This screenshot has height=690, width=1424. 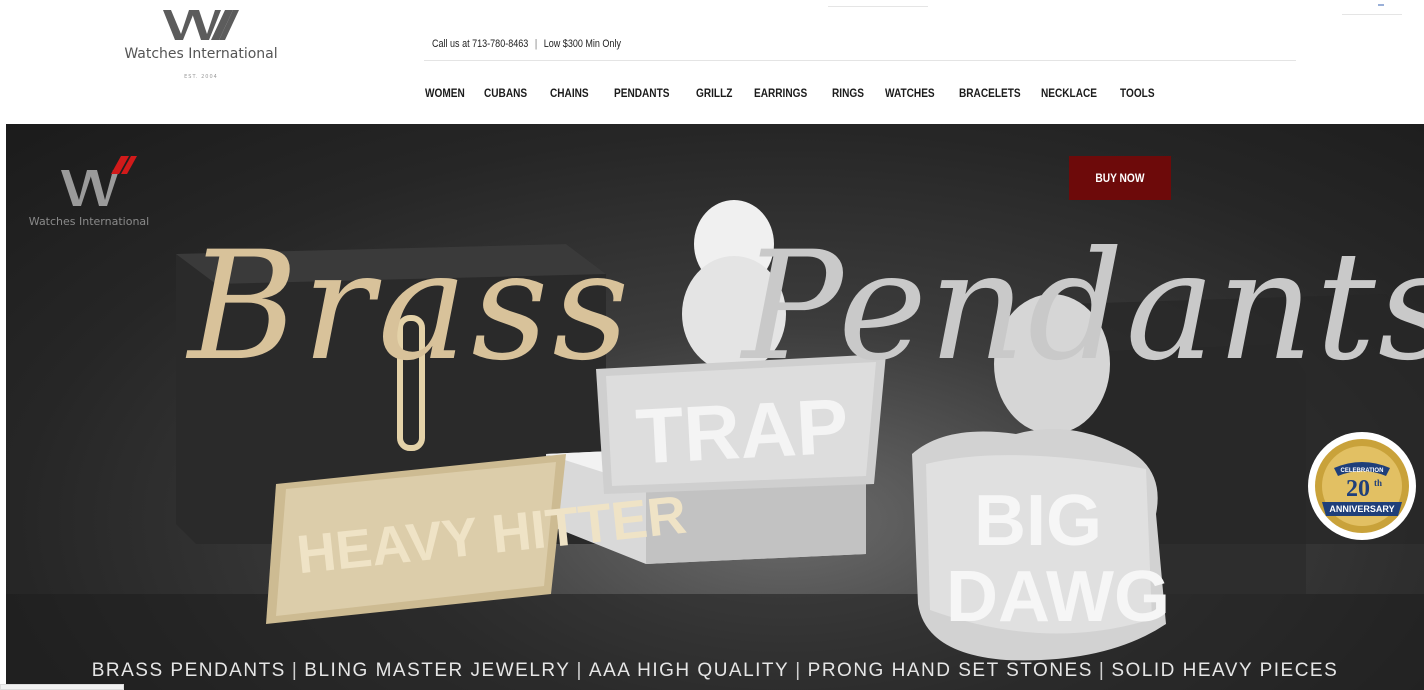 What do you see at coordinates (99, 181) in the screenshot?
I see `watermark-monogram-icon` at bounding box center [99, 181].